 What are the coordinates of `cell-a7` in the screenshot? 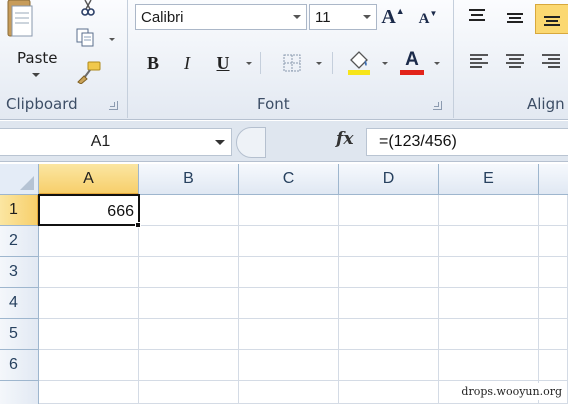 It's located at (89, 392).